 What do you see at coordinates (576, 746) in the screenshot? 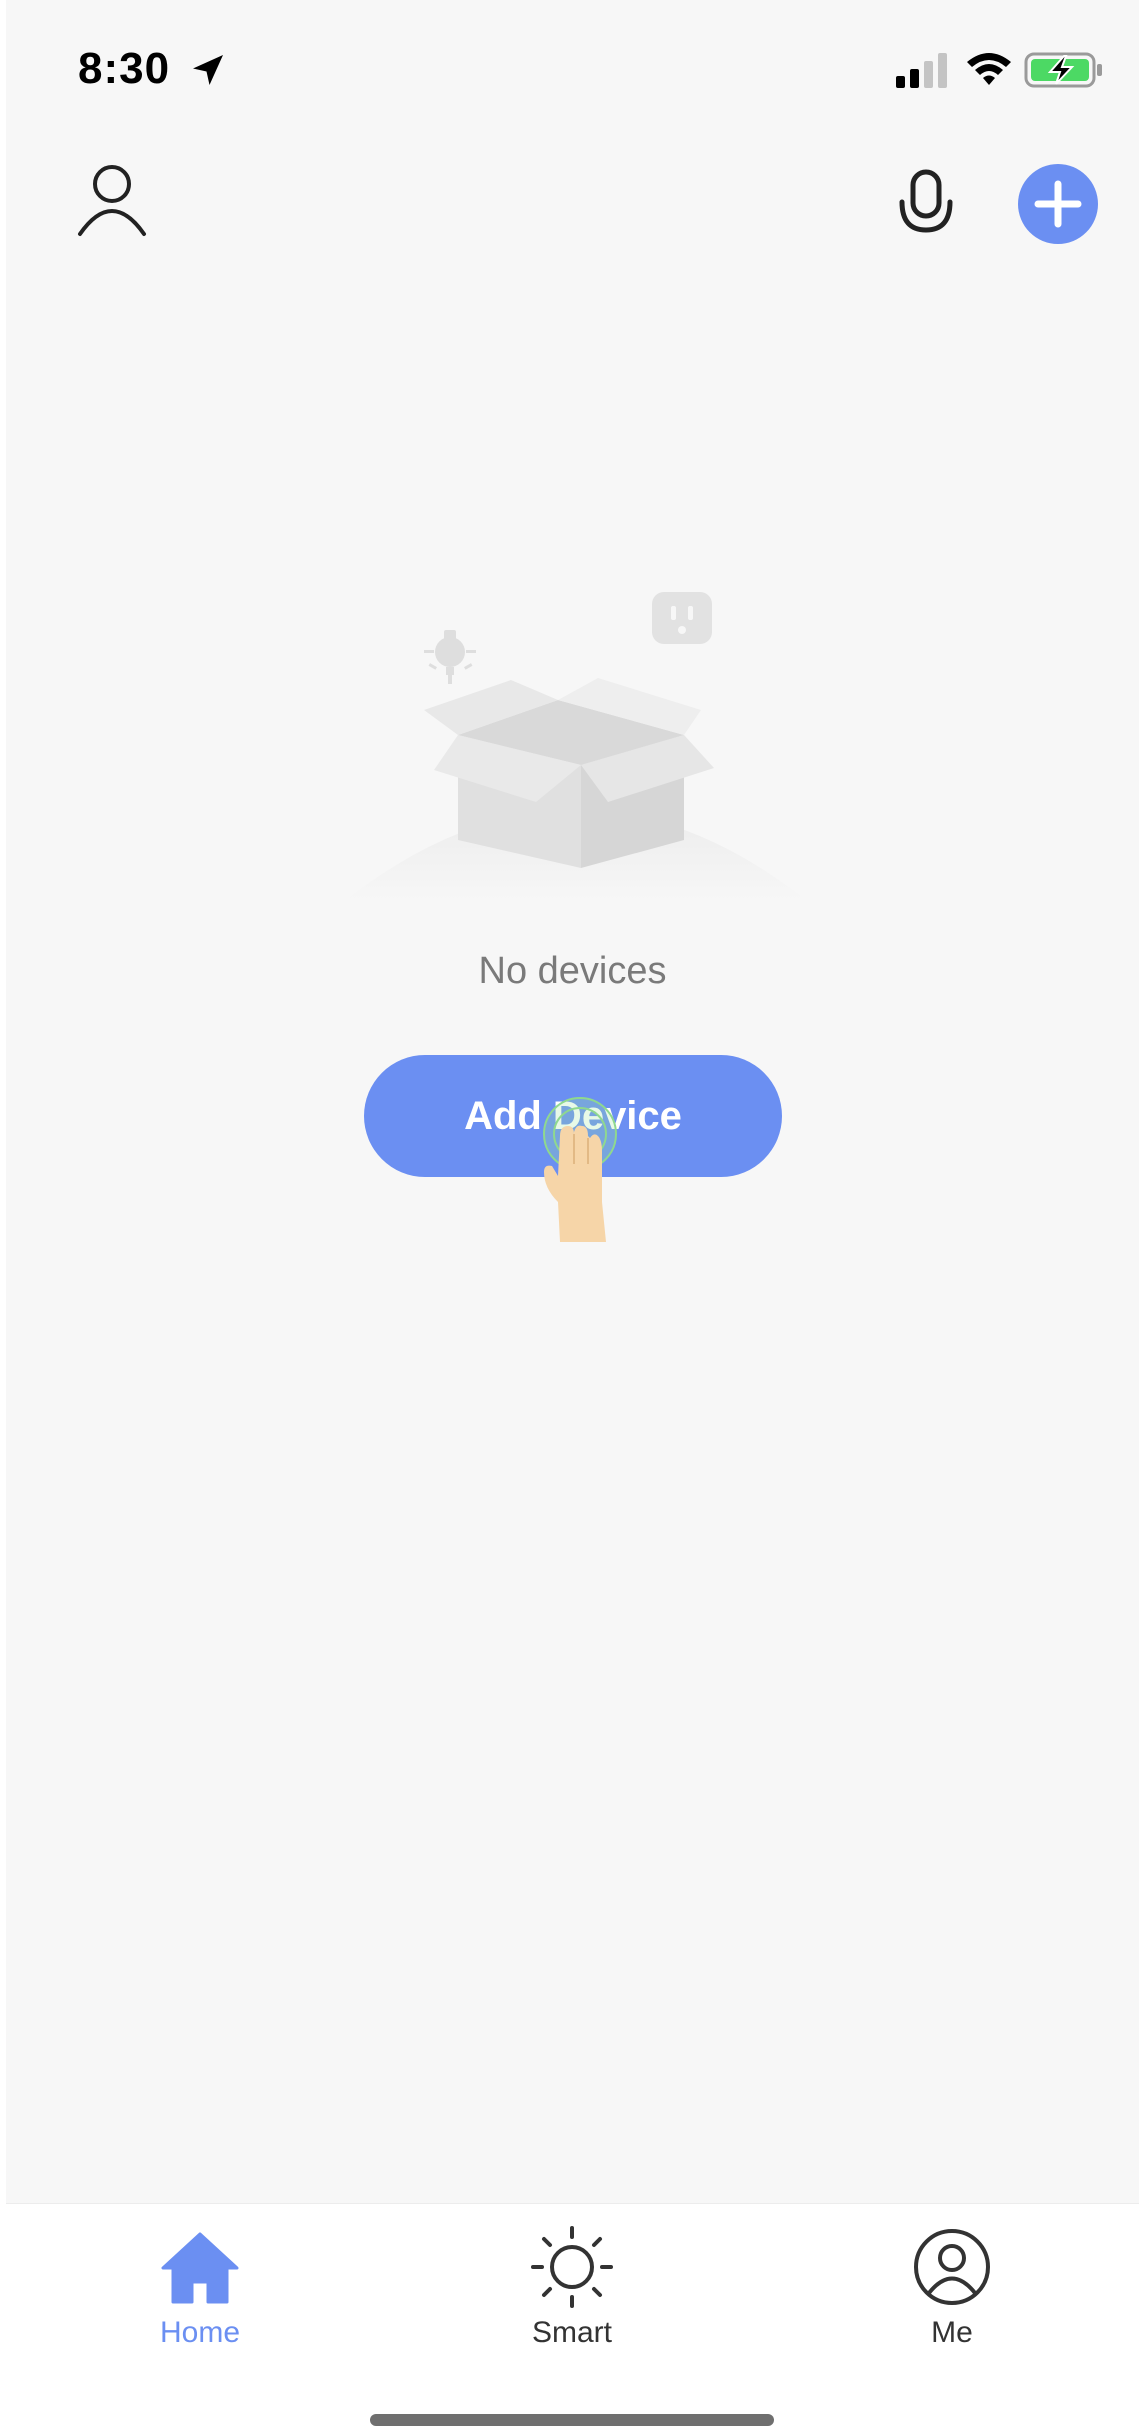
I see `empty-box-illustration` at bounding box center [576, 746].